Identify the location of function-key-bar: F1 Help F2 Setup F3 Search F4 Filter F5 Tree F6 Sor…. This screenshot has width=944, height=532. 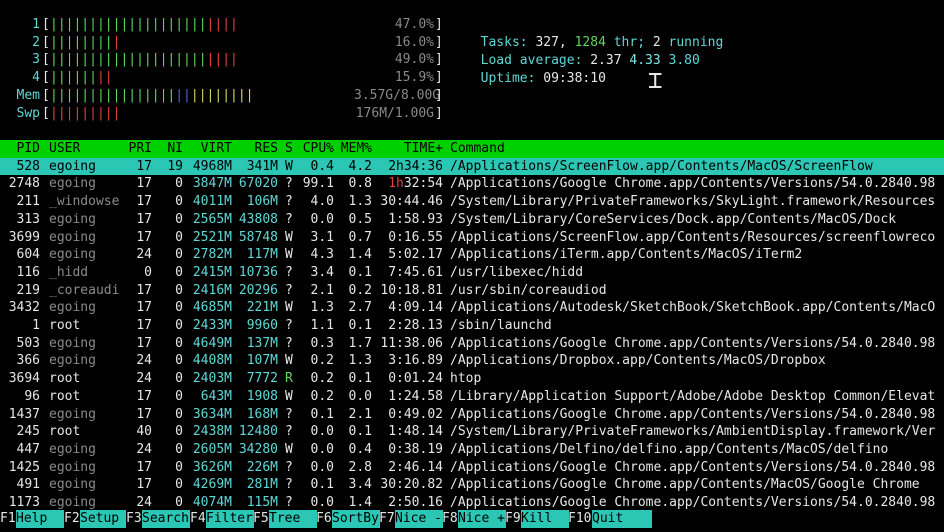
(472, 519).